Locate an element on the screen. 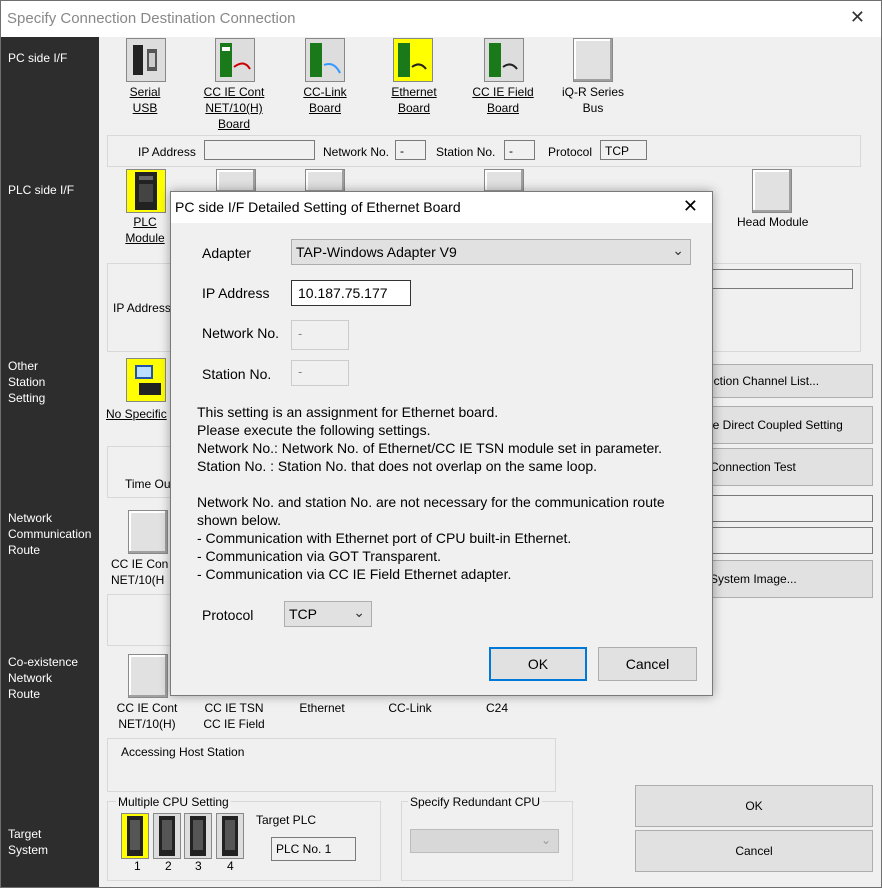 The width and height of the screenshot is (882, 888). coexistence-label: Co-existence Network Route is located at coordinates (43, 678).